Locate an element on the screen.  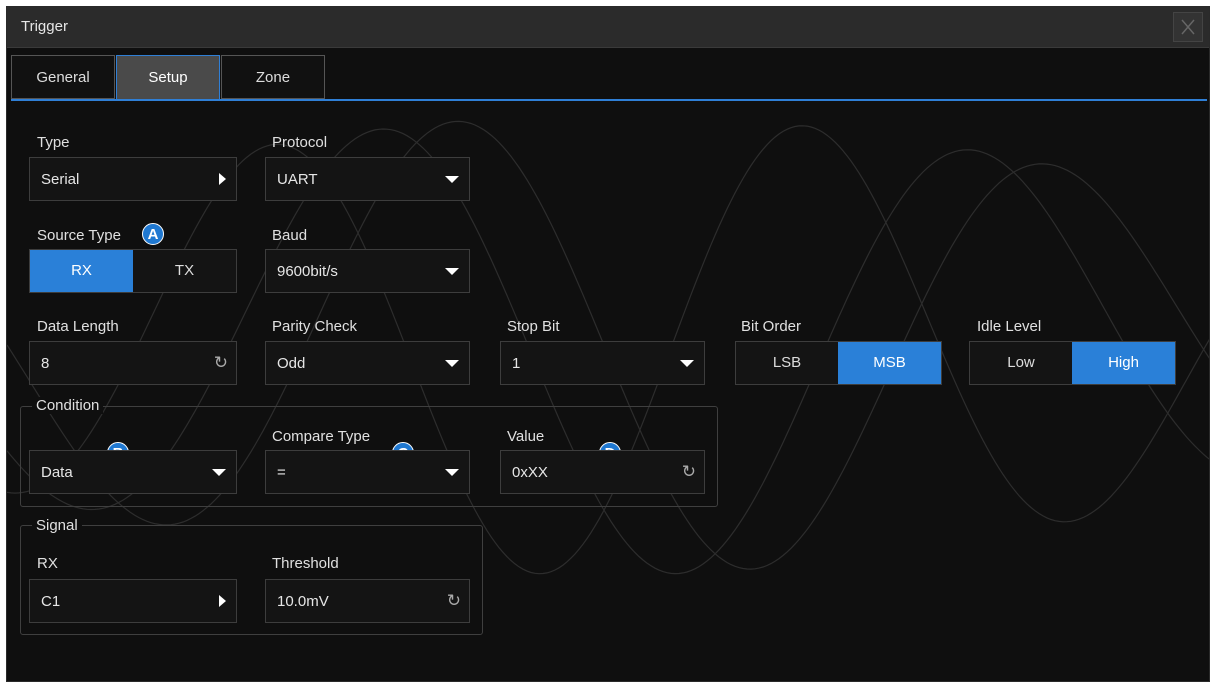
close-button is located at coordinates (1188, 27).